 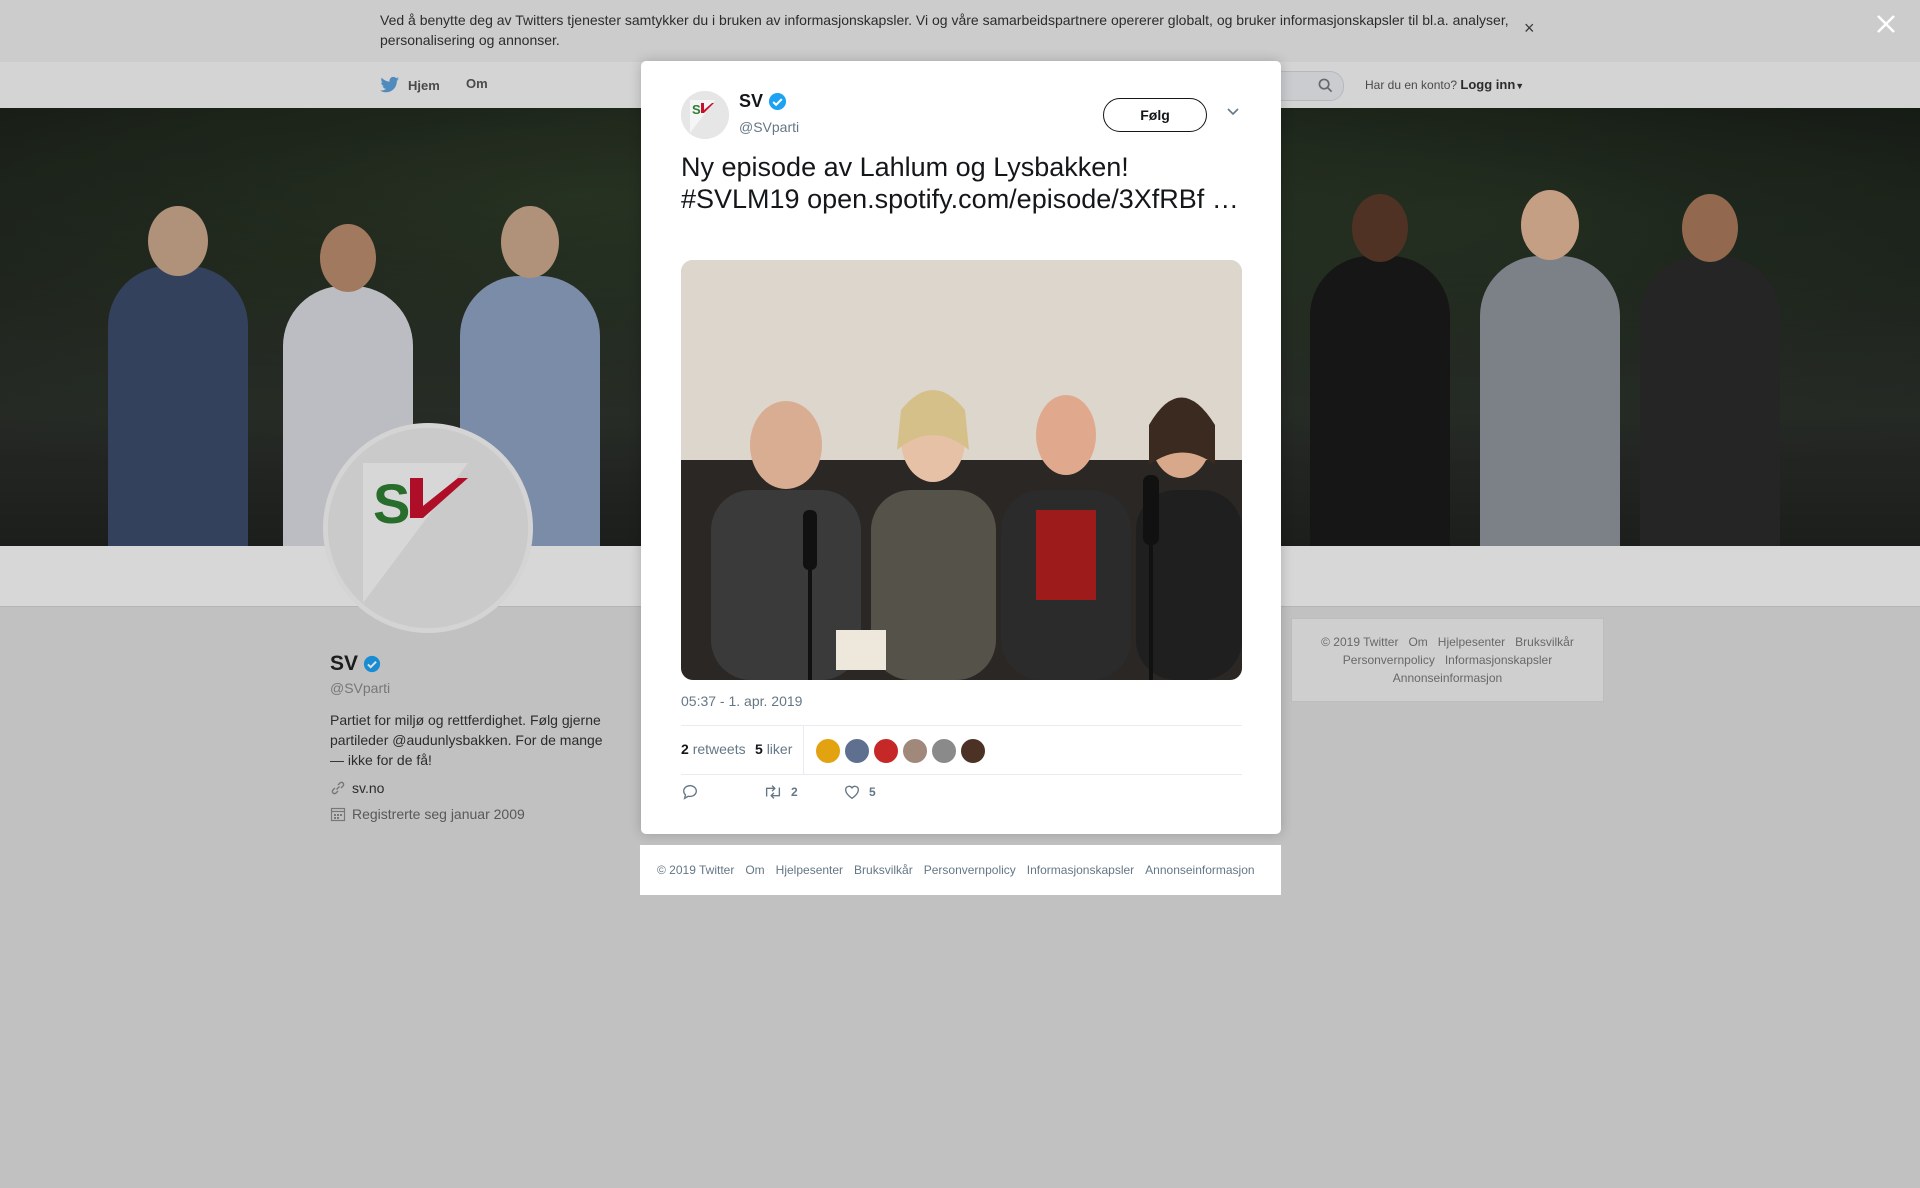 I want to click on like-count: 5, so click(x=872, y=792).